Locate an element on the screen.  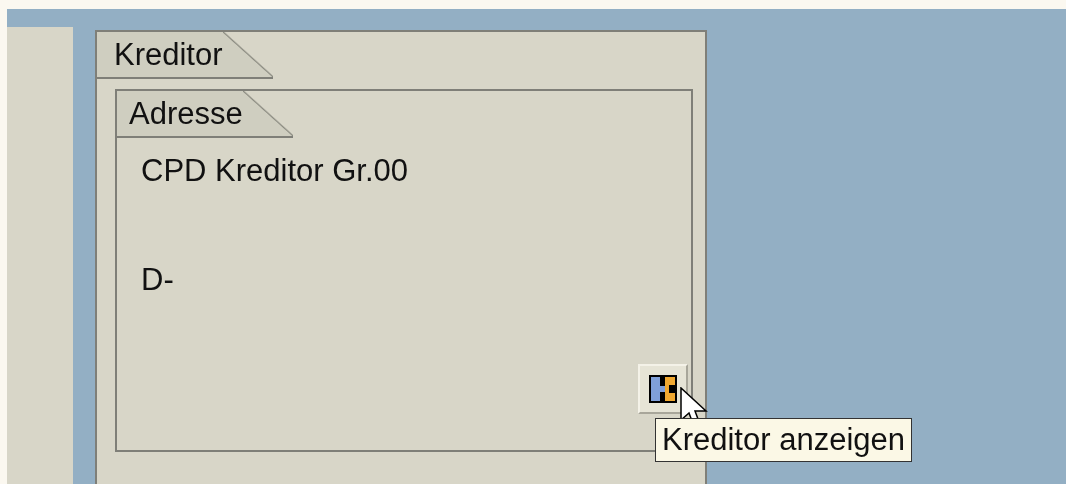
address-line: CPD Kreditor Gr.00 is located at coordinates (275, 171).